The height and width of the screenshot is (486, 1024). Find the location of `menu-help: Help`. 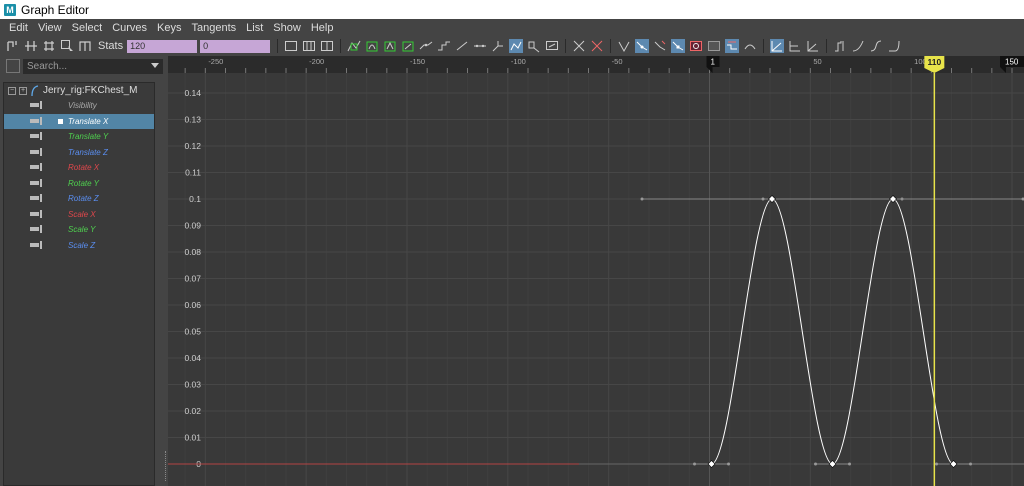

menu-help: Help is located at coordinates (322, 28).